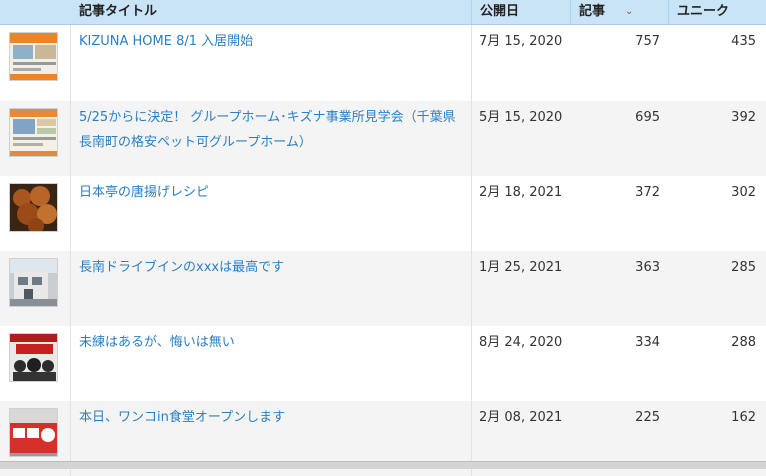  Describe the element at coordinates (118, 12) in the screenshot. I see `column-header-title: 記事タイトル` at that location.